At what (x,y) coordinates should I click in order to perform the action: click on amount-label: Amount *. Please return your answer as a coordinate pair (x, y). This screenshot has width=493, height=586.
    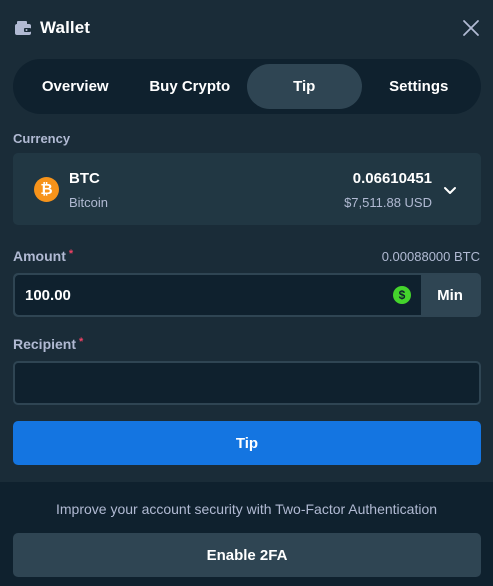
    Looking at the image, I should click on (43, 256).